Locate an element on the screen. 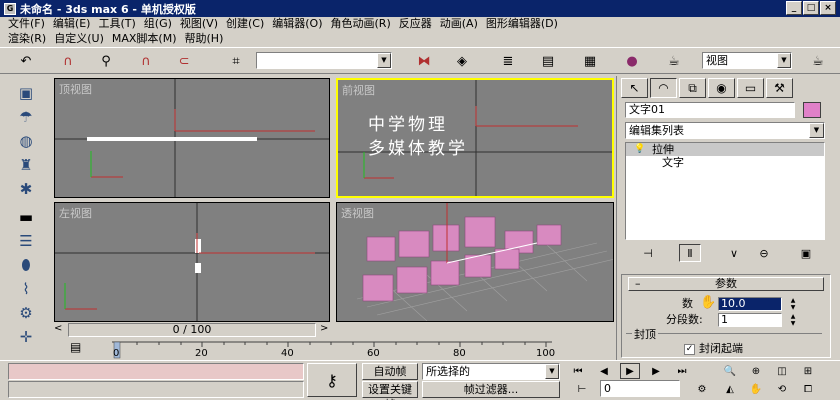  object-color-swatch is located at coordinates (812, 110).